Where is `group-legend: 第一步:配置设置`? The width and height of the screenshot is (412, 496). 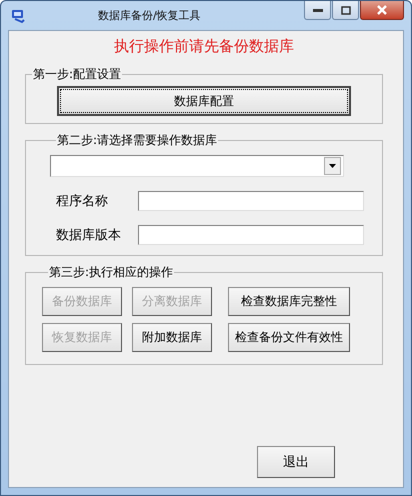 group-legend: 第一步:配置设置 is located at coordinates (77, 74).